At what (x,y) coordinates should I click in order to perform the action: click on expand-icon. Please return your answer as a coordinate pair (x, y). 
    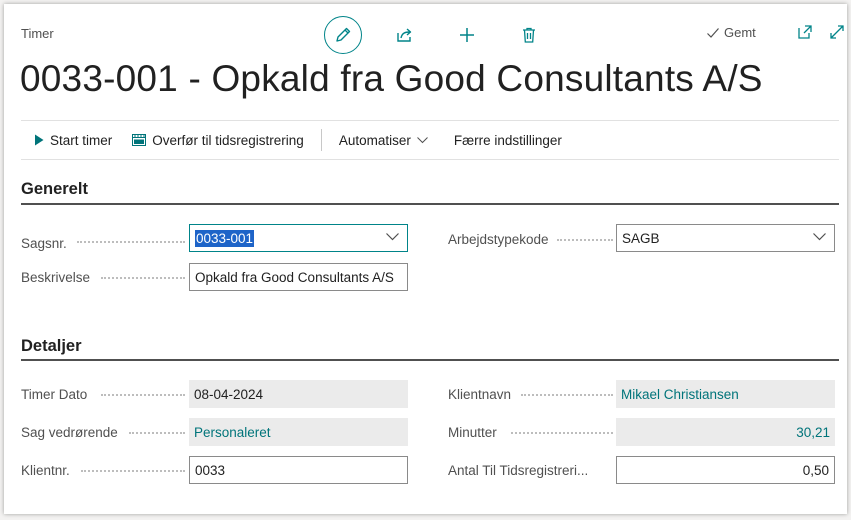
    Looking at the image, I should click on (837, 32).